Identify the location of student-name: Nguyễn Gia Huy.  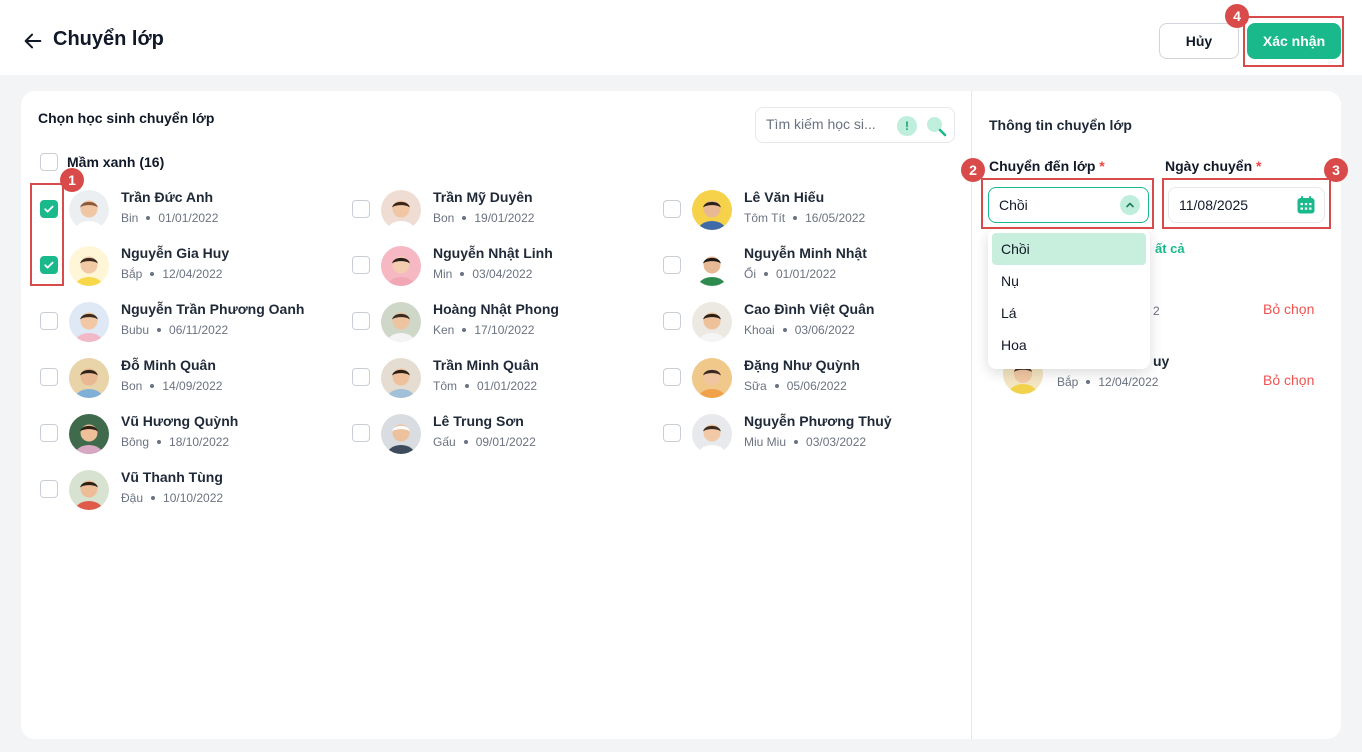
(175, 253).